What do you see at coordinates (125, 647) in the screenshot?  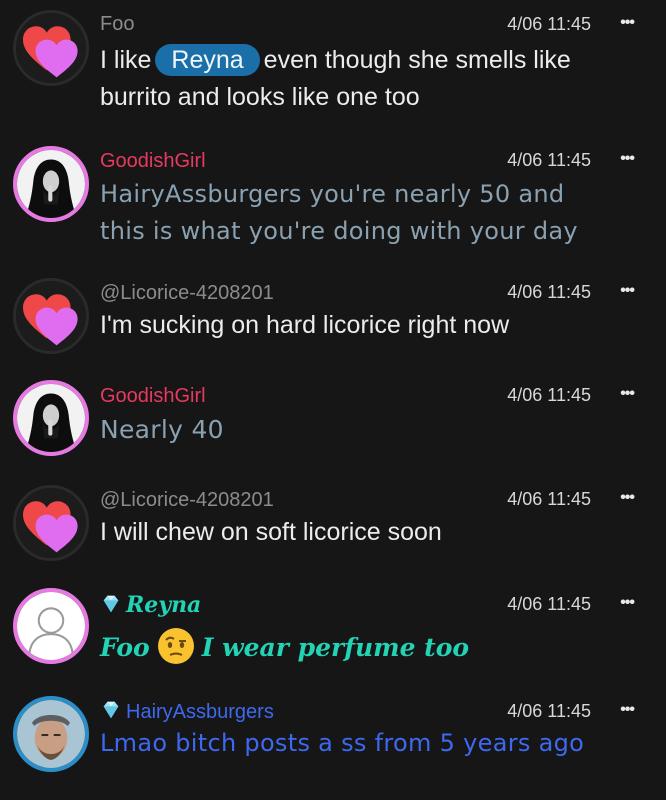 I see `text-segment: Foo` at bounding box center [125, 647].